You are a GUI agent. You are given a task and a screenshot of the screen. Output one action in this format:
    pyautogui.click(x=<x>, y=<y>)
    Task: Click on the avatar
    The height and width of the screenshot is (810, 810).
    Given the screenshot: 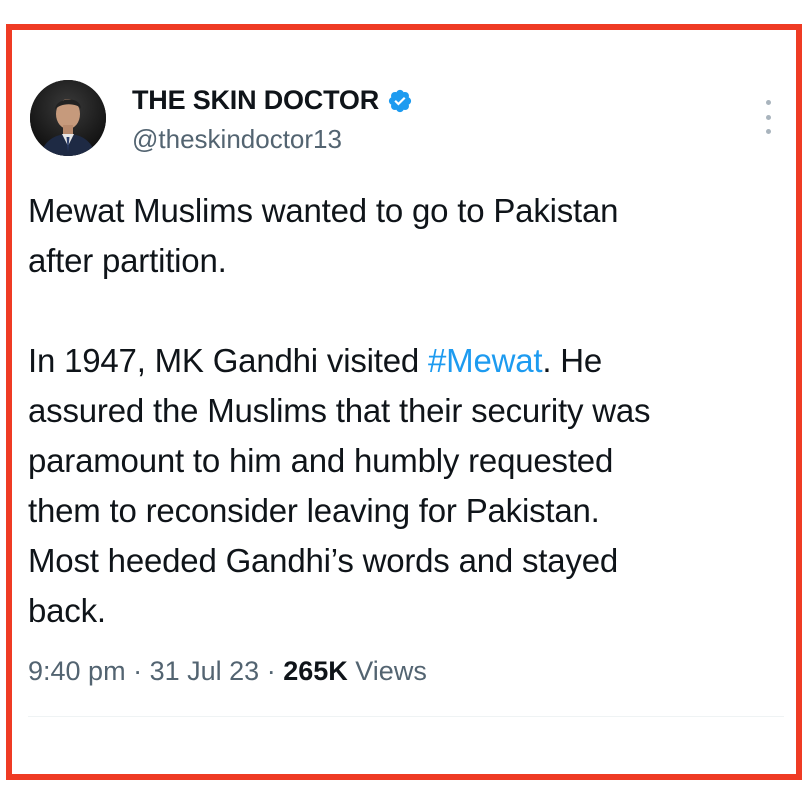 What is the action you would take?
    pyautogui.click(x=68, y=118)
    